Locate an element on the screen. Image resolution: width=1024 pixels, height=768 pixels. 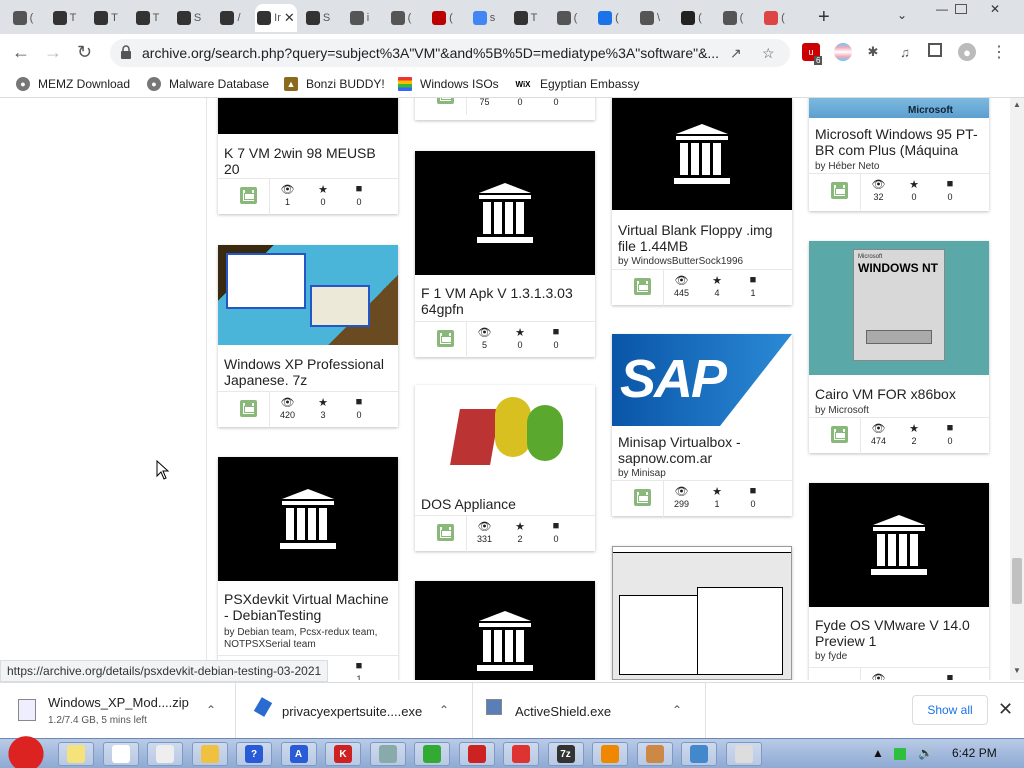
mac-desktop-thumbnail is located at coordinates (702, 613).